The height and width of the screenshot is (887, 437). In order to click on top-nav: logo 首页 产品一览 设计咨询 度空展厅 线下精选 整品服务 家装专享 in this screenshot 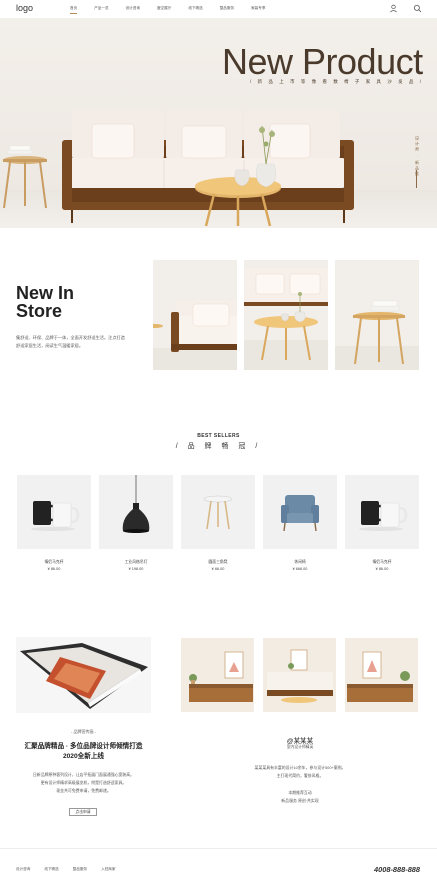, I will do `click(218, 9)`.